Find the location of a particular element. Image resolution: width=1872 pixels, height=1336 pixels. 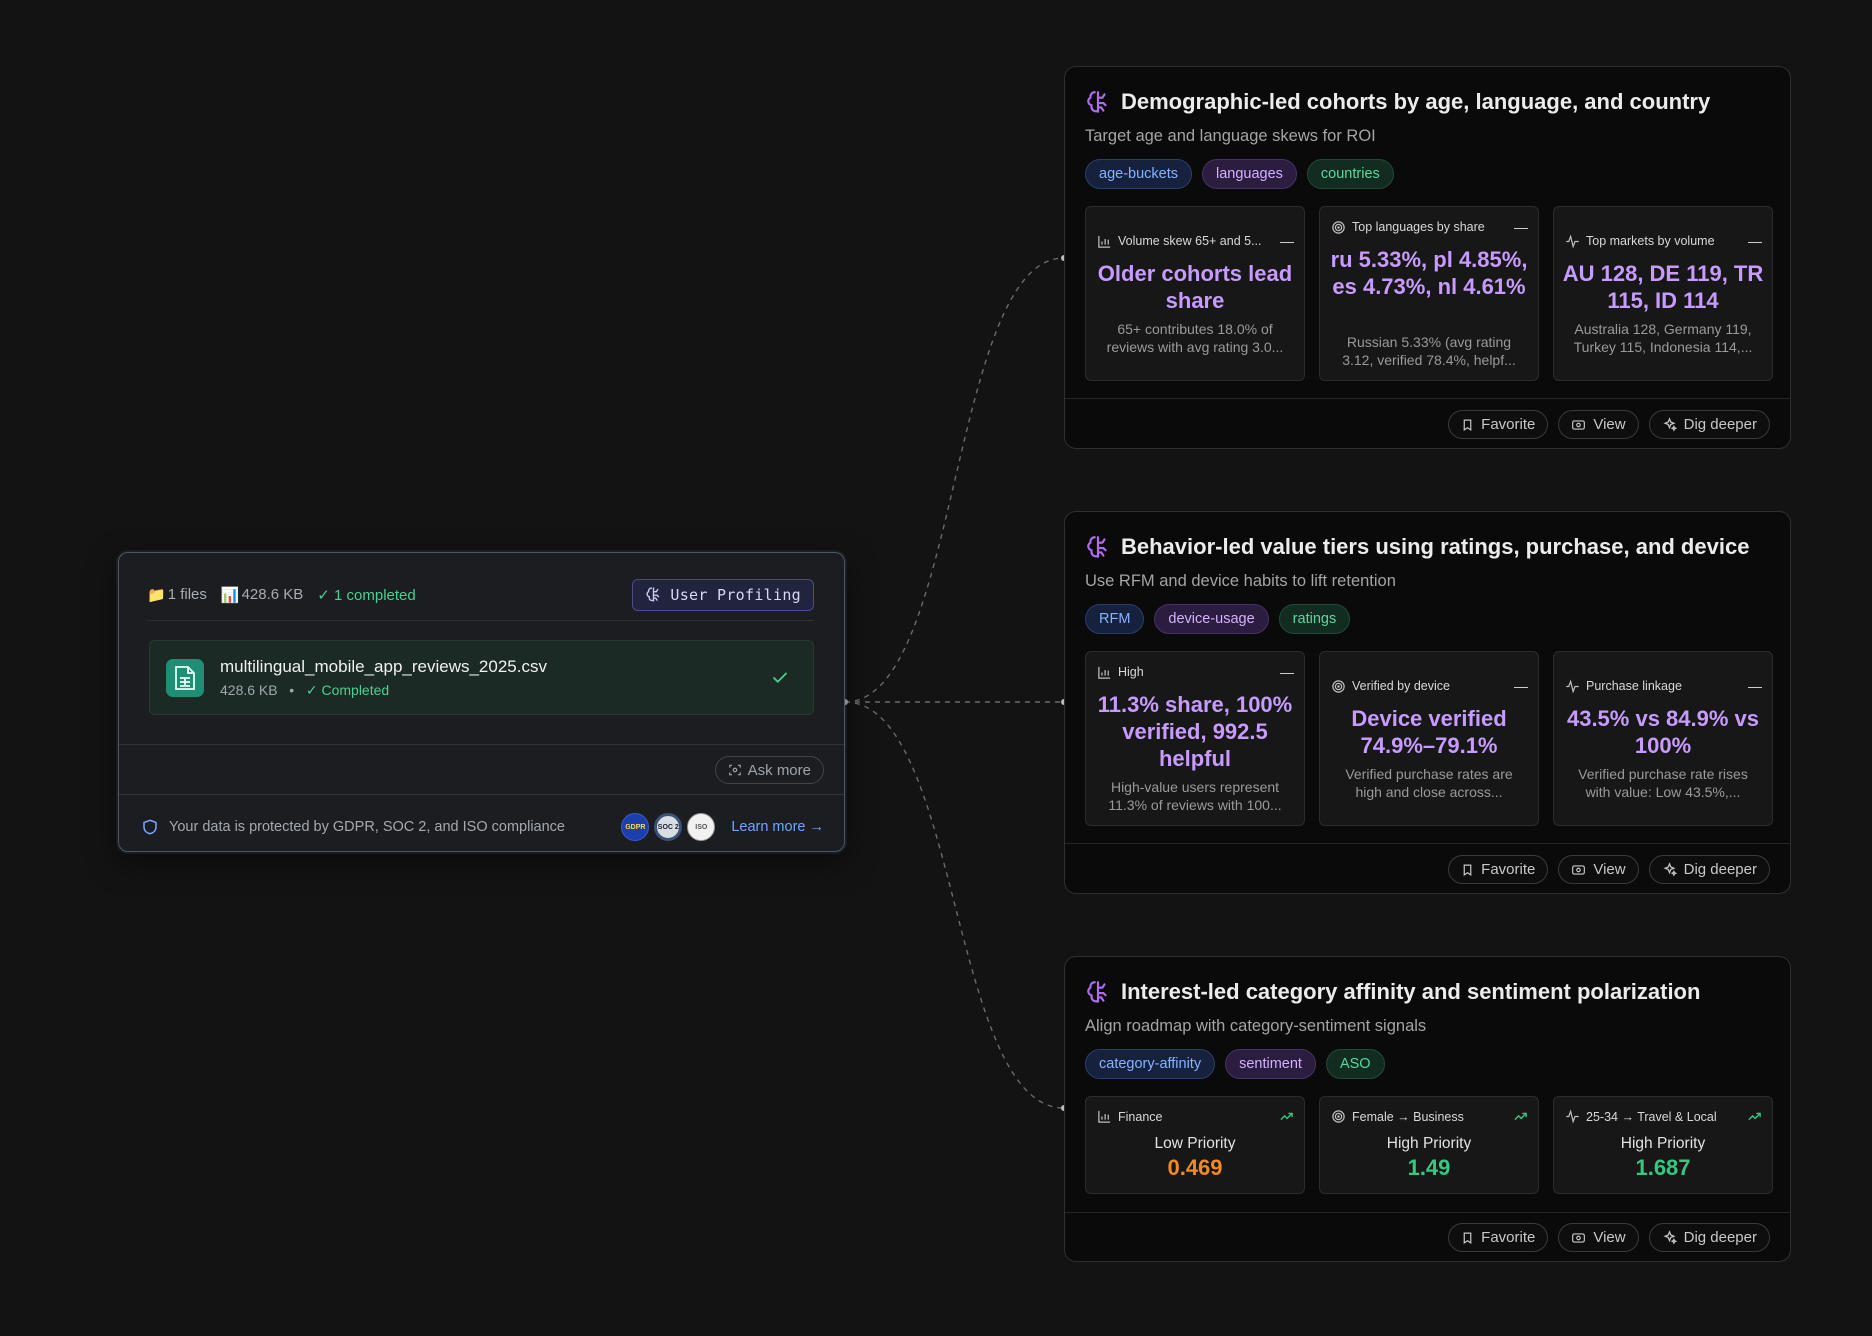

ask-more-button: Ask more is located at coordinates (769, 770).